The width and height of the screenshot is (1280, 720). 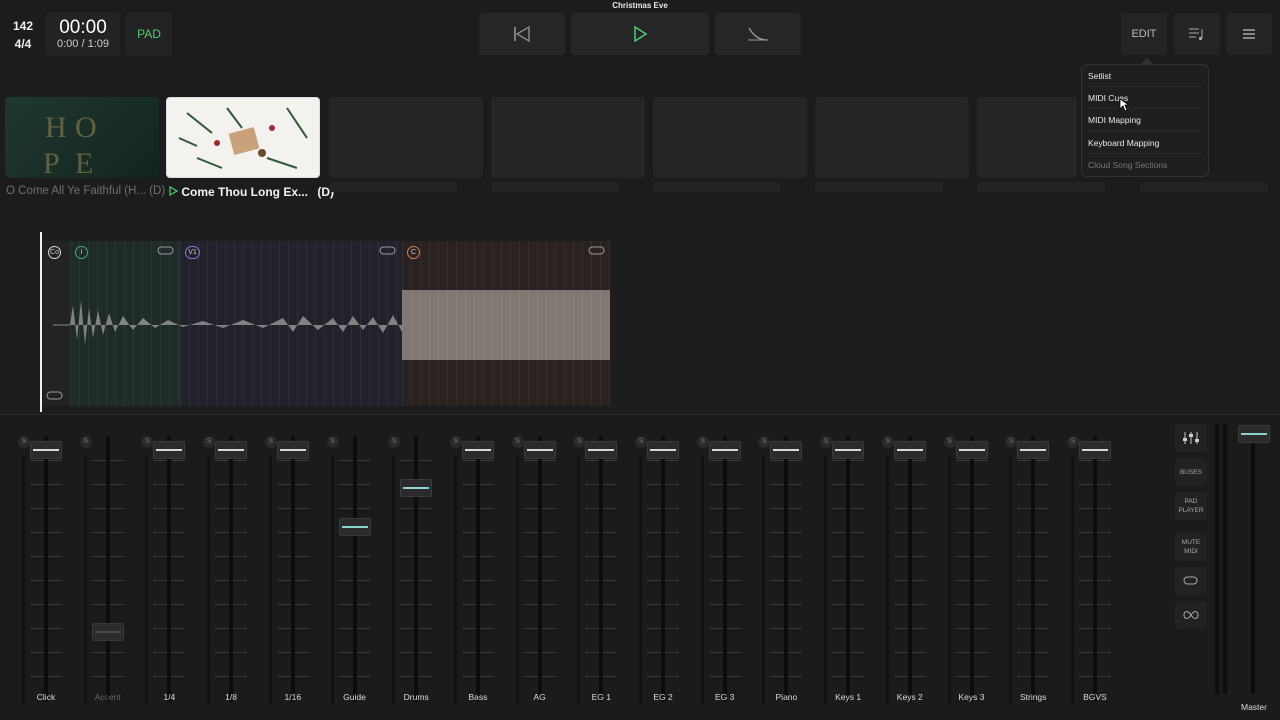 What do you see at coordinates (85, 191) in the screenshot?
I see `song-label-previous: O Come All Ye Faithful (H... (D)` at bounding box center [85, 191].